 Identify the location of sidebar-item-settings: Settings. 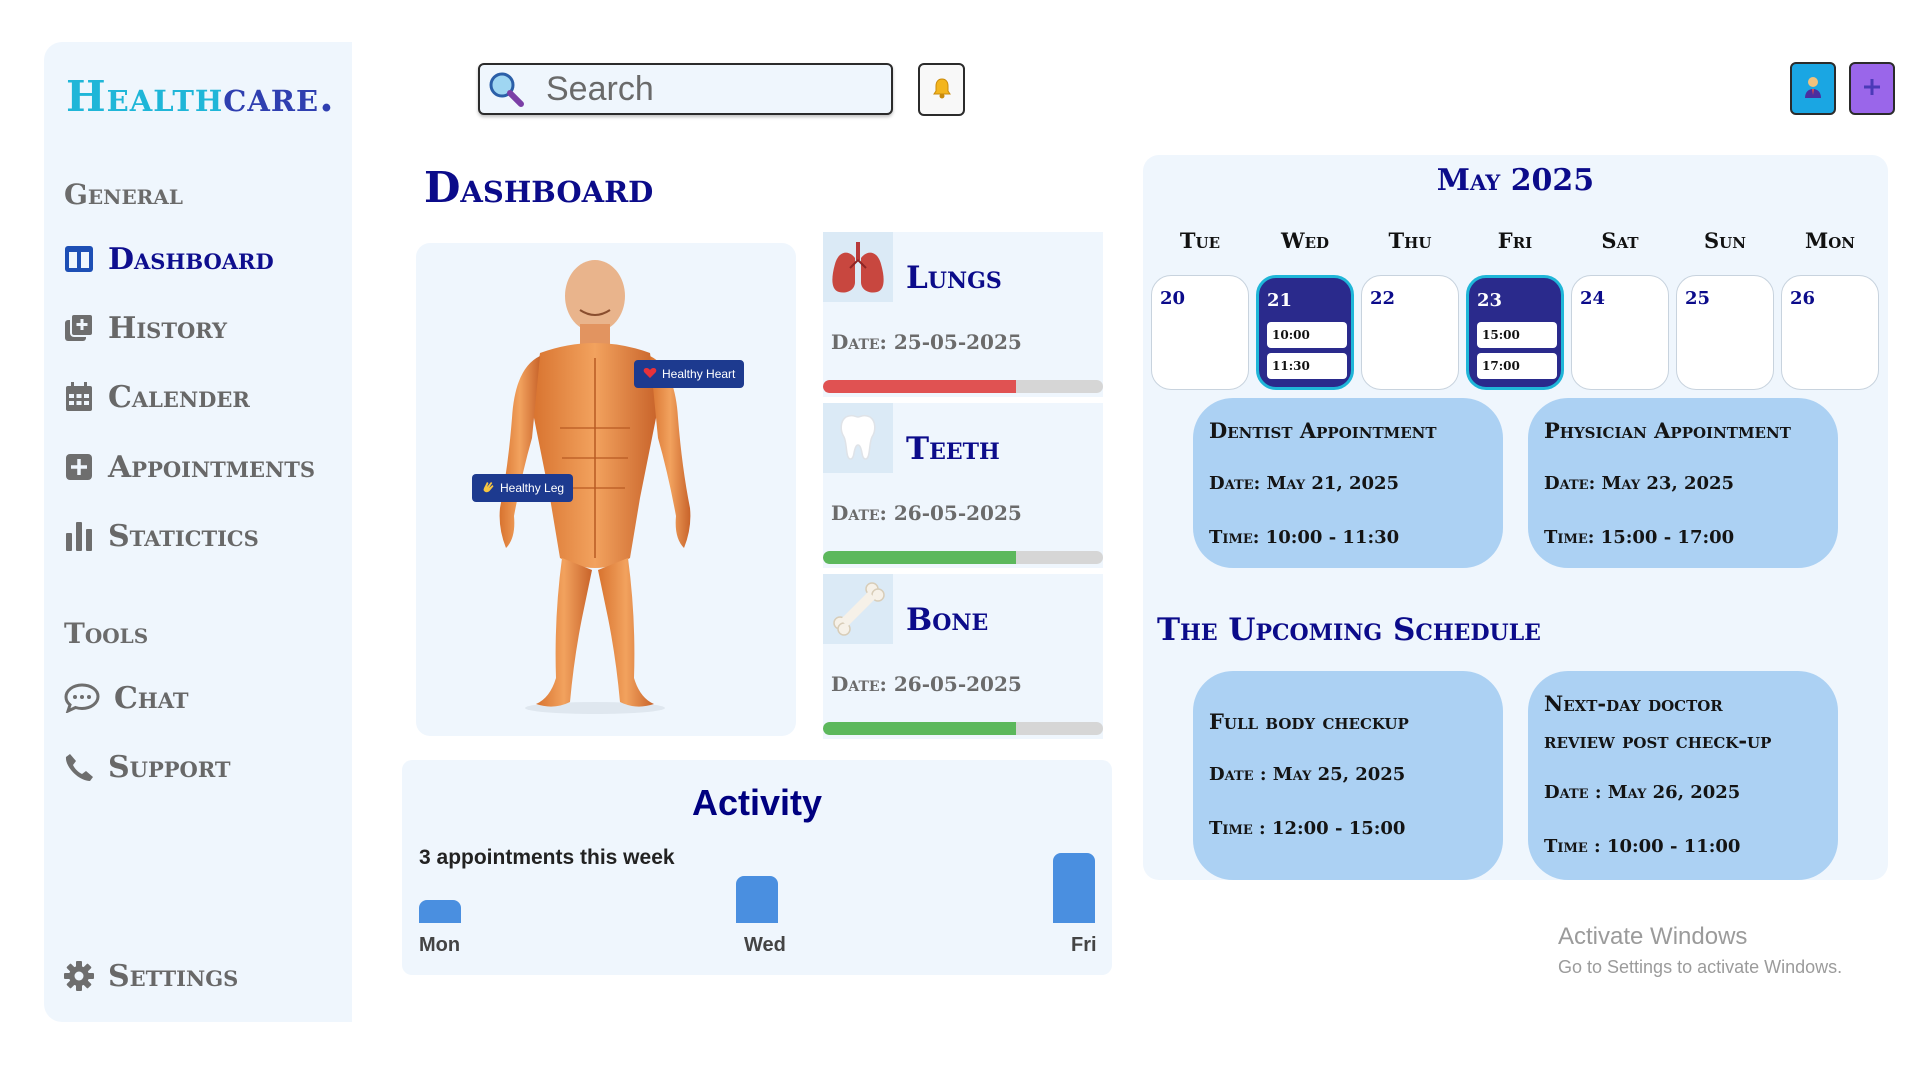
(151, 976).